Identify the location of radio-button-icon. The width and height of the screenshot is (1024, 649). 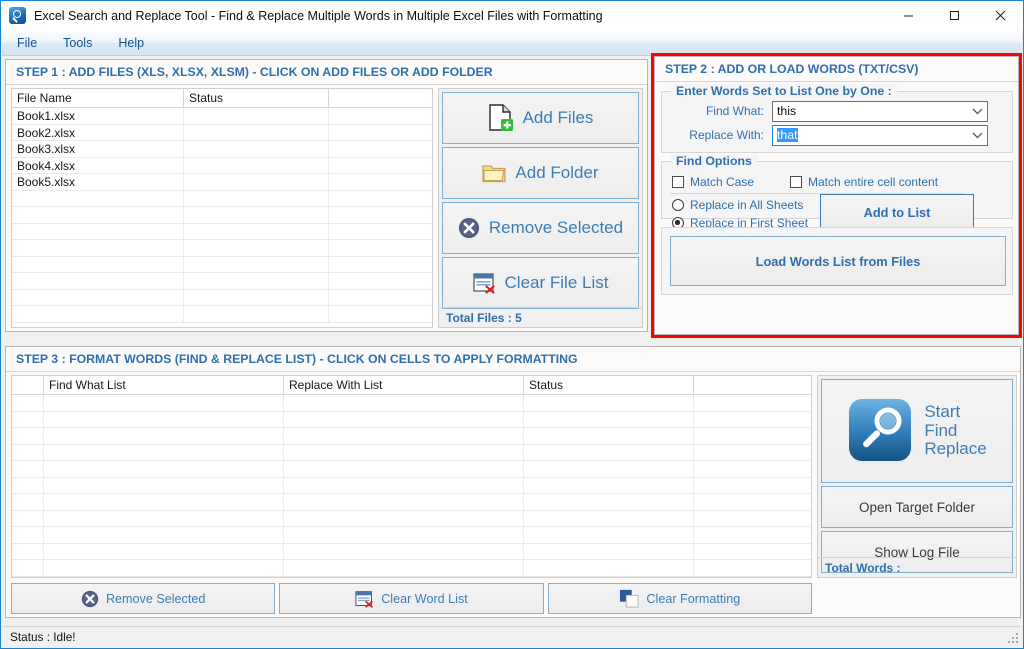
(678, 205).